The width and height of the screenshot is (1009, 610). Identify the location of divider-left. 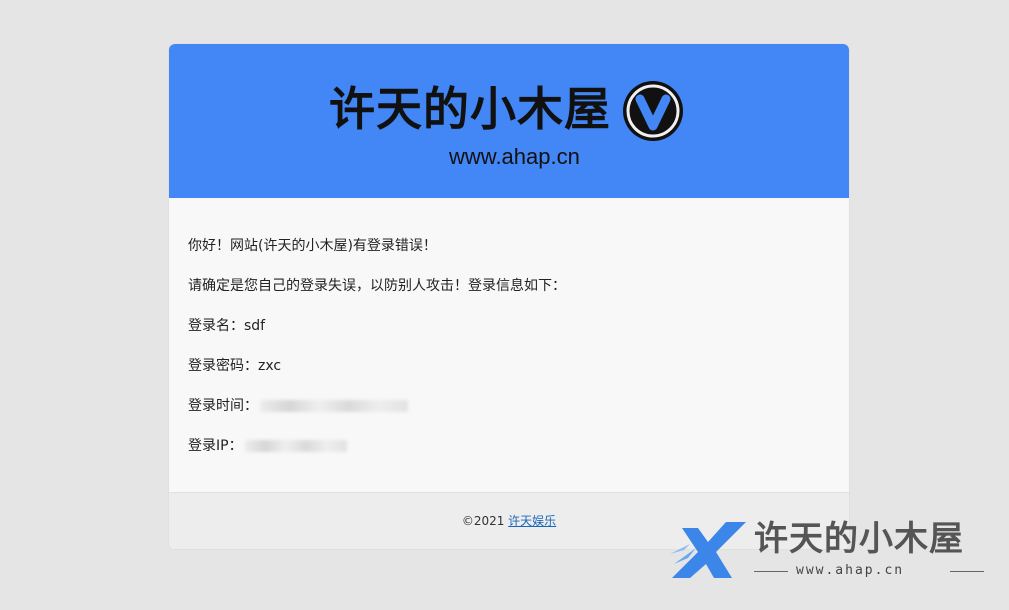
(771, 571).